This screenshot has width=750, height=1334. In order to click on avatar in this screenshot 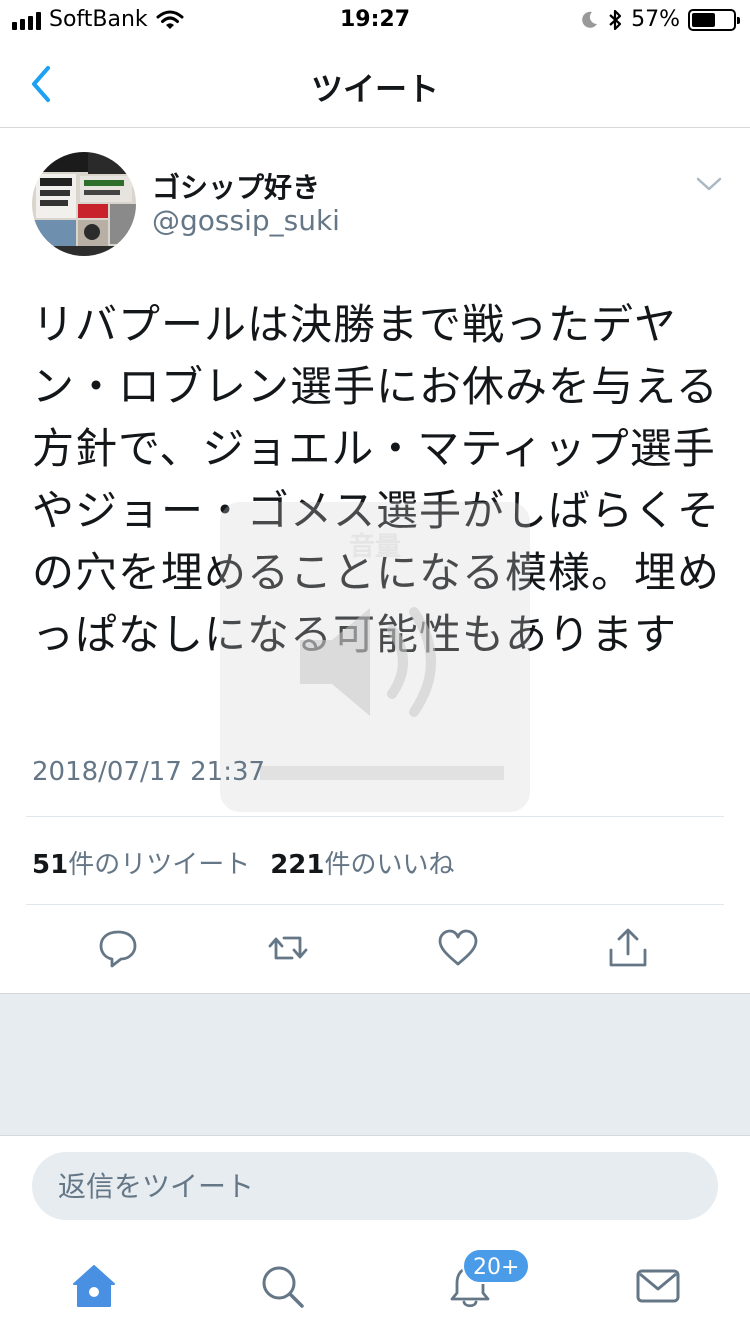, I will do `click(84, 204)`.